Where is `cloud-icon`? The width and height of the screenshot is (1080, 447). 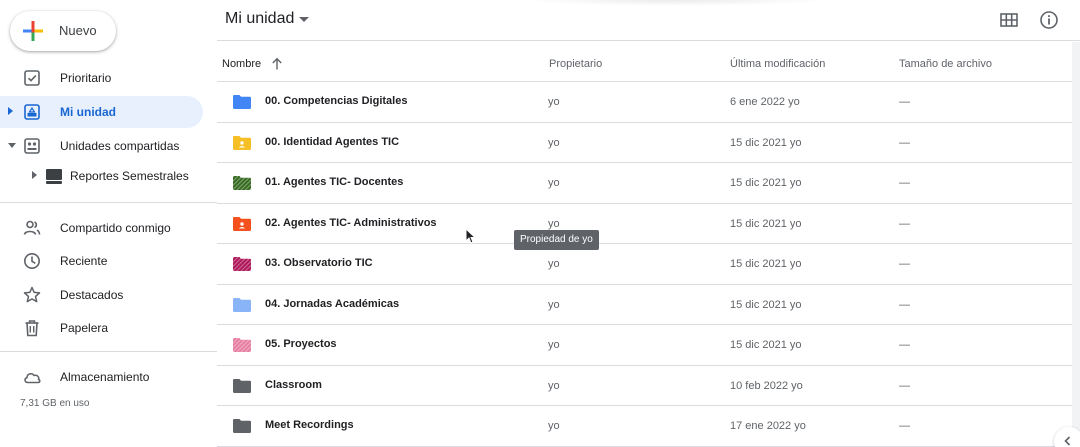 cloud-icon is located at coordinates (32, 378).